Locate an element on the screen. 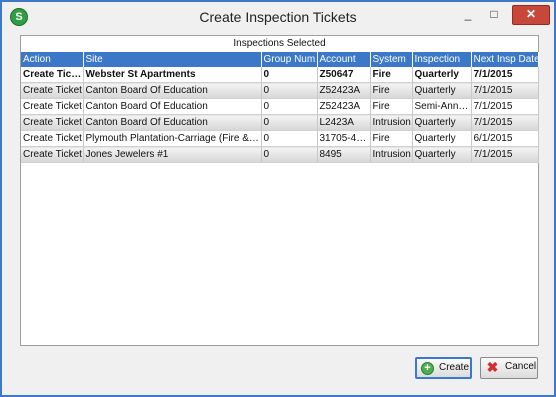 The height and width of the screenshot is (397, 556). cancel-button: ✖ Cancel is located at coordinates (509, 368).